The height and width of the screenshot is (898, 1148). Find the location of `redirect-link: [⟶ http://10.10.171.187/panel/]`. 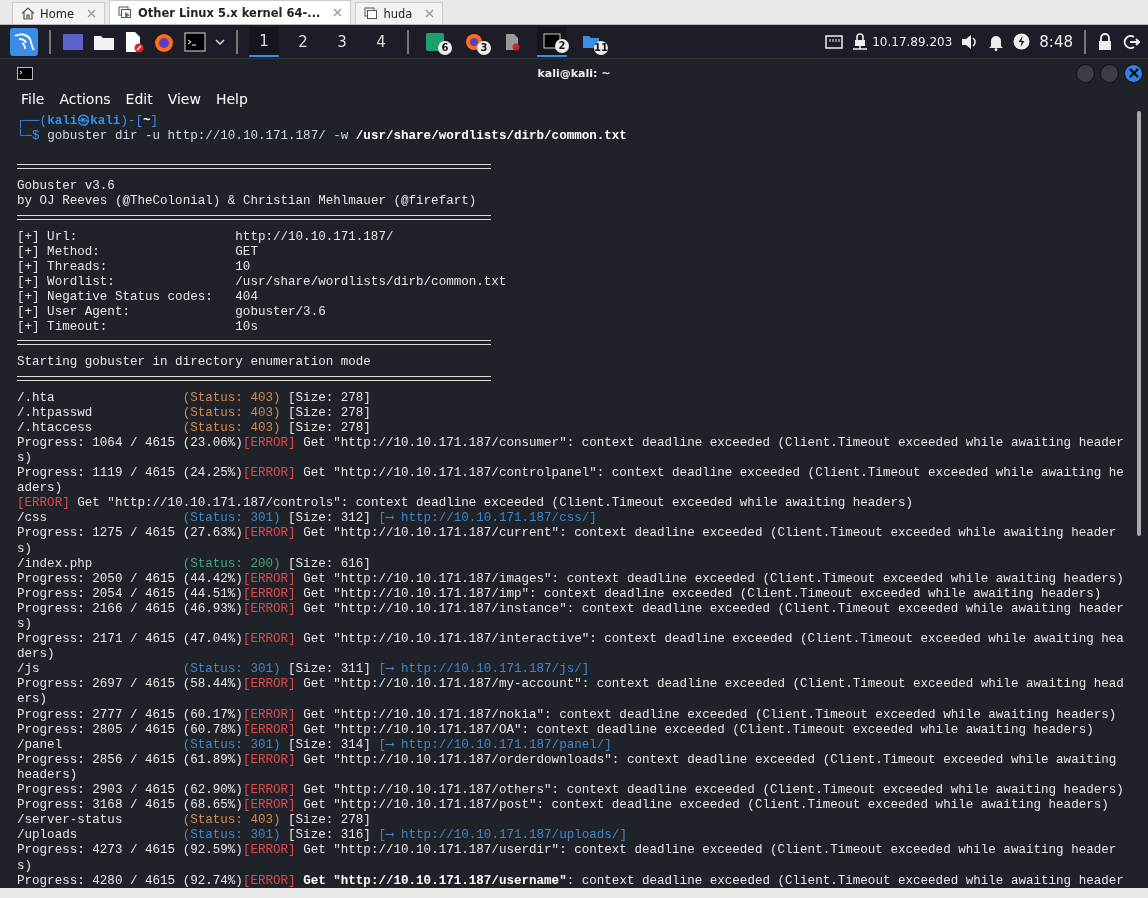

redirect-link: [⟶ http://10.10.171.187/panel/] is located at coordinates (495, 744).